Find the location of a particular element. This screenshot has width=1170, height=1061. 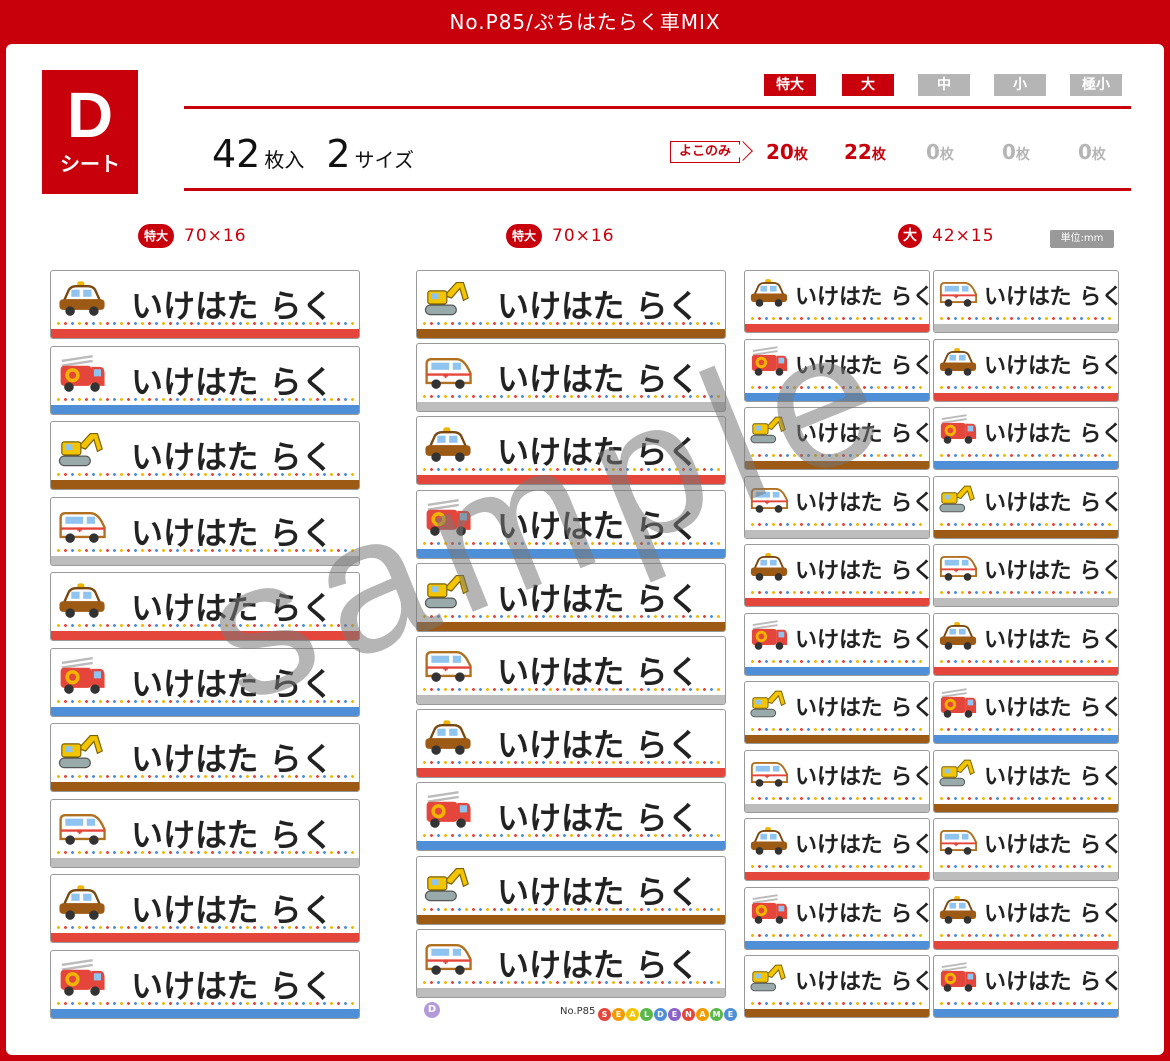

label-dimensions: 42×15 is located at coordinates (963, 236).